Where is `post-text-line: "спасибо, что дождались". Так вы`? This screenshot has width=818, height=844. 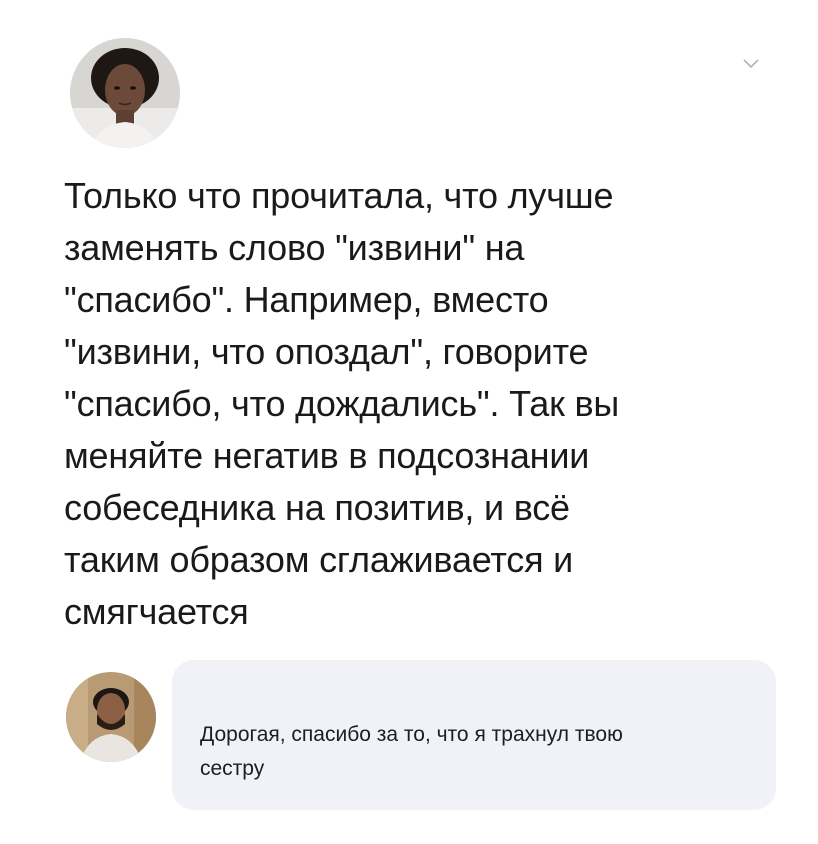
post-text-line: "спасибо, что дождались". Так вы is located at coordinates (342, 403).